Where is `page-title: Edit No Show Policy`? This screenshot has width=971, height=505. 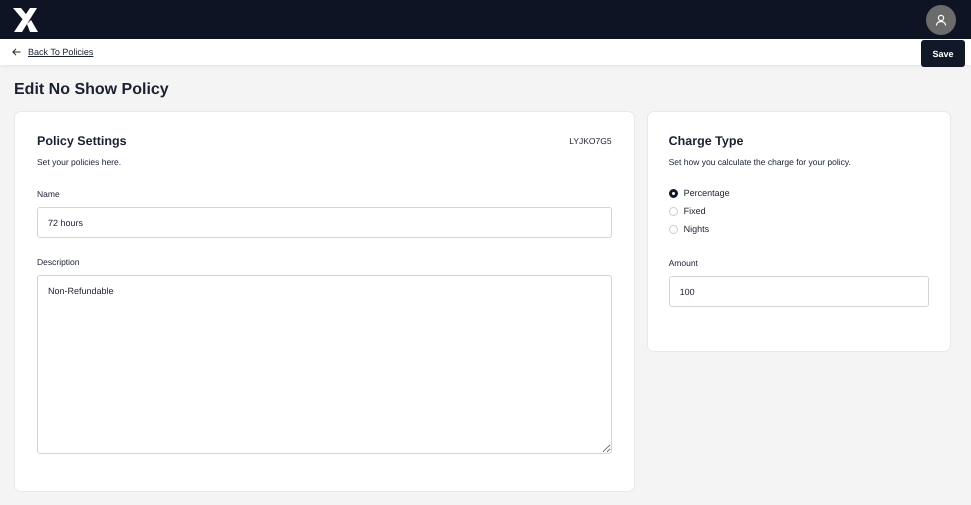 page-title: Edit No Show Policy is located at coordinates (92, 90).